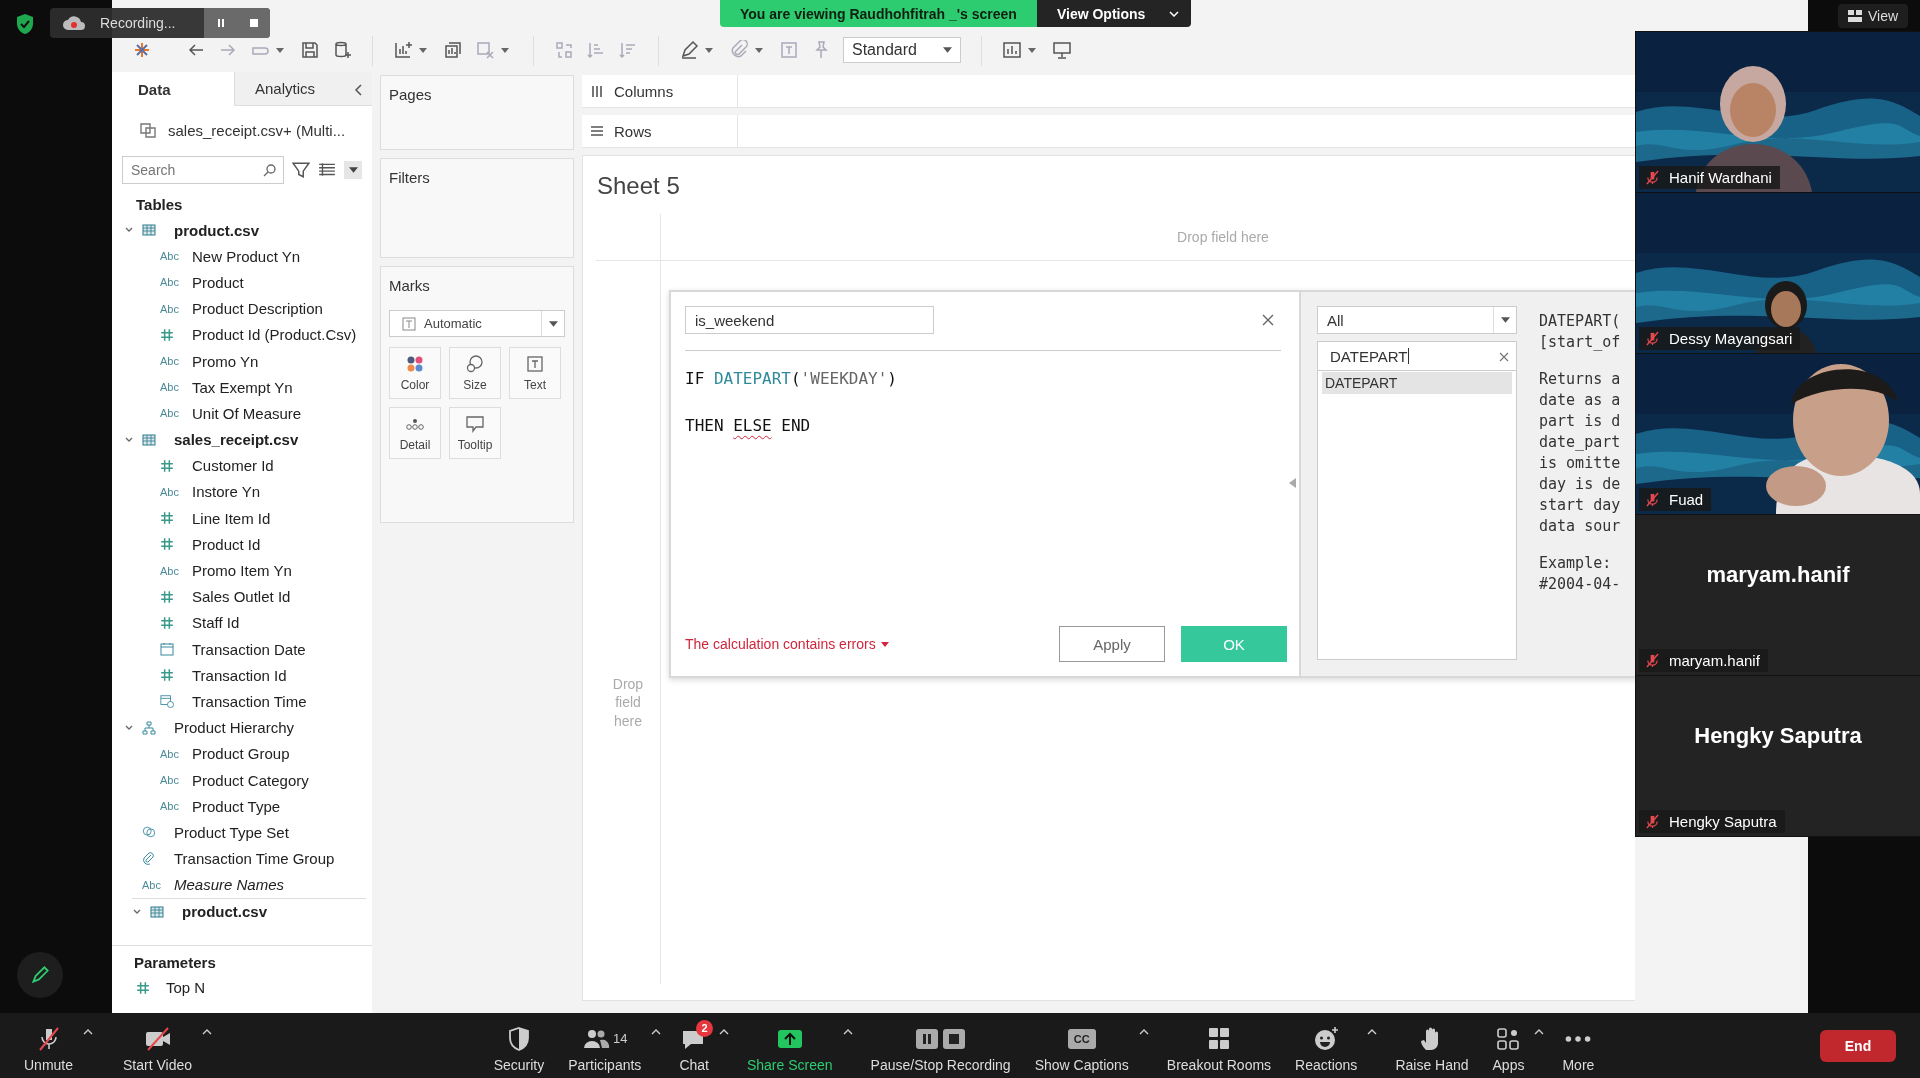 The width and height of the screenshot is (1920, 1078). I want to click on view-list-icon, so click(327, 170).